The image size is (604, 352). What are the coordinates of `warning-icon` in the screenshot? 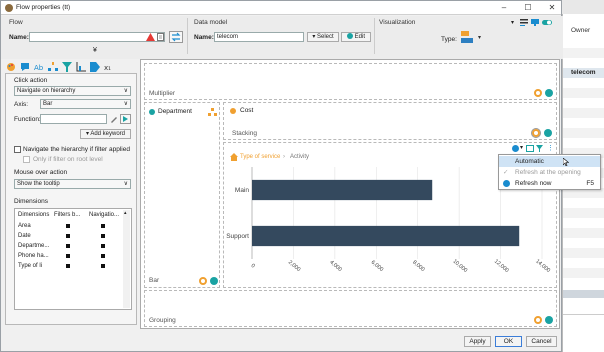 It's located at (150, 37).